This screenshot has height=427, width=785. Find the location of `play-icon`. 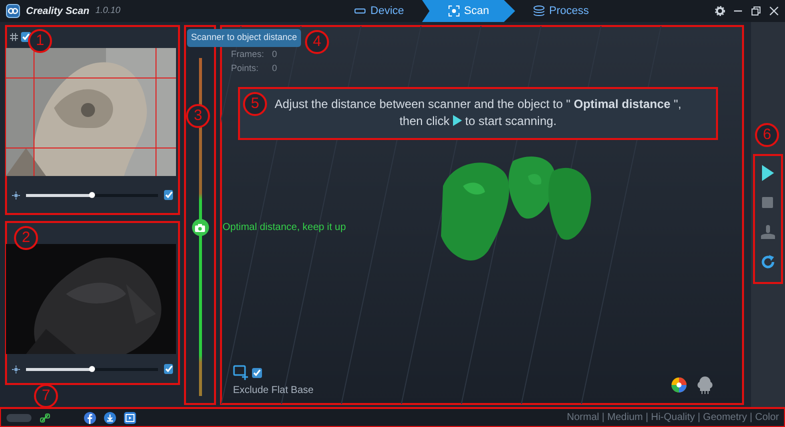

play-icon is located at coordinates (457, 120).